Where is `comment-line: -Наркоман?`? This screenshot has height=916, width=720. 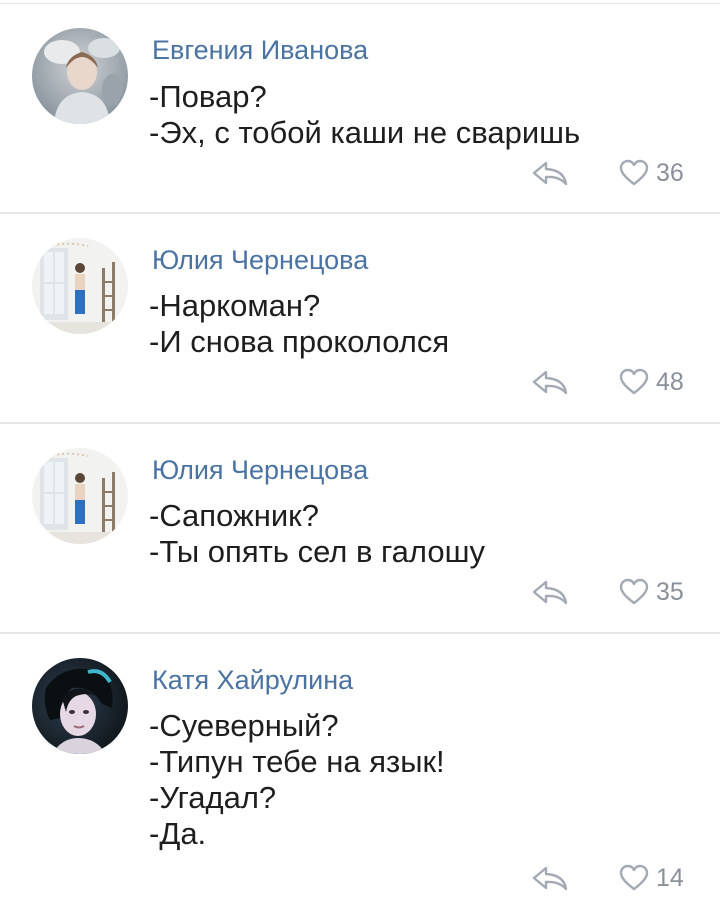
comment-line: -Наркоман? is located at coordinates (235, 305).